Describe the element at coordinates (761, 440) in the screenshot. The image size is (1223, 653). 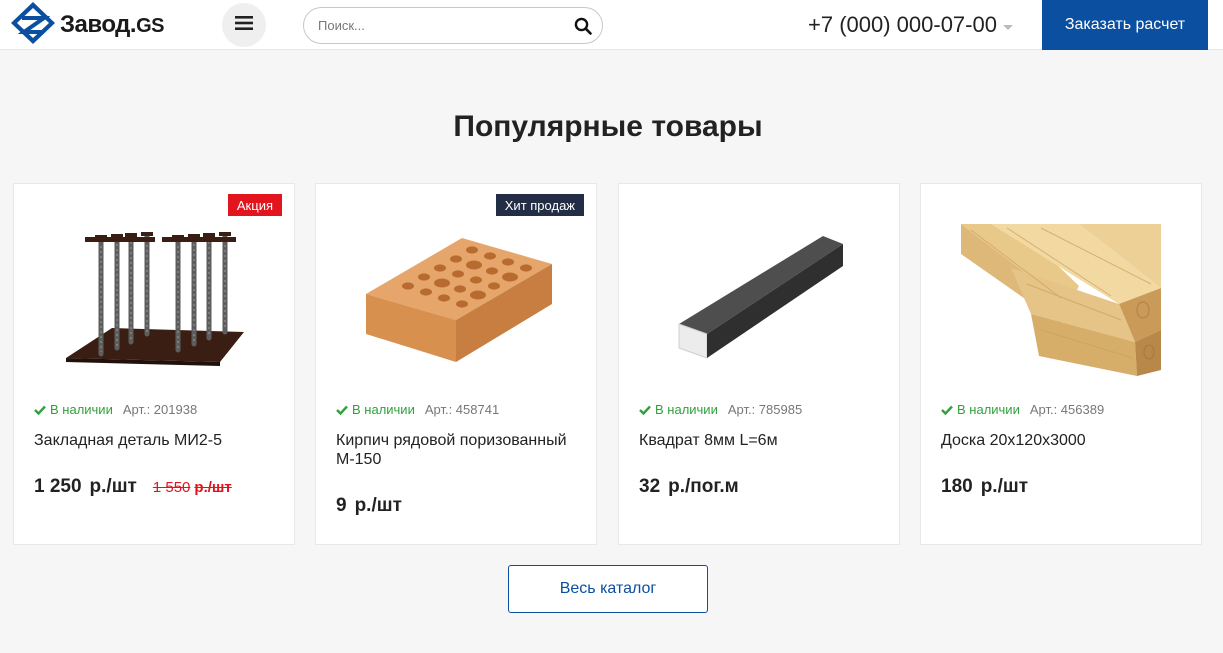
I see `product-name: Квадрат 8мм L=6м` at that location.